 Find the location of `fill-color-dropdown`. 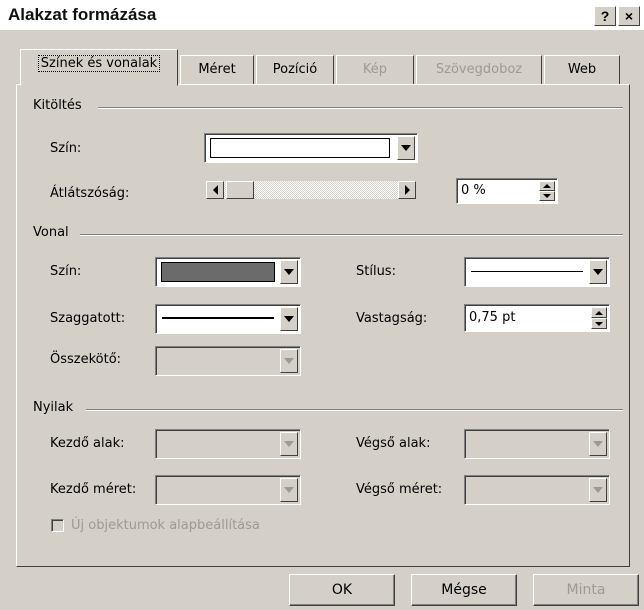

fill-color-dropdown is located at coordinates (311, 148).